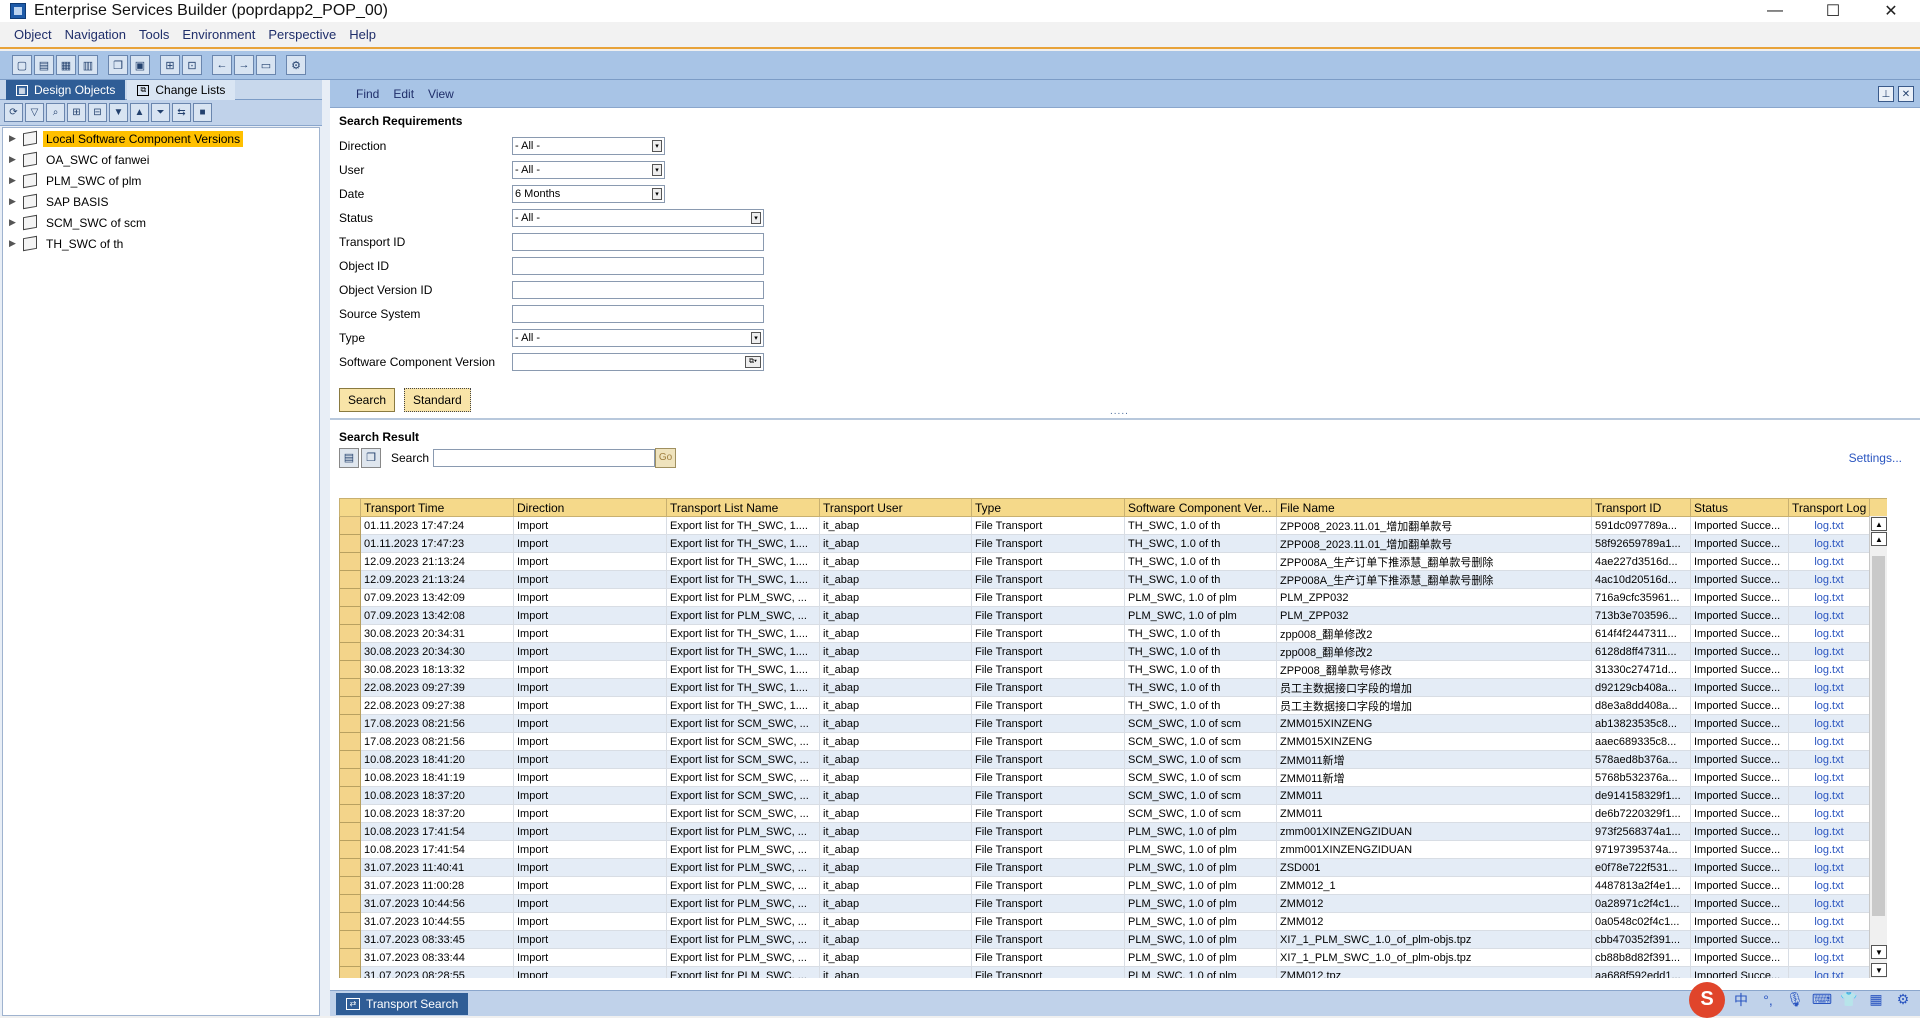  Describe the element at coordinates (13, 112) in the screenshot. I see `refresh-icon: ⟳` at that location.